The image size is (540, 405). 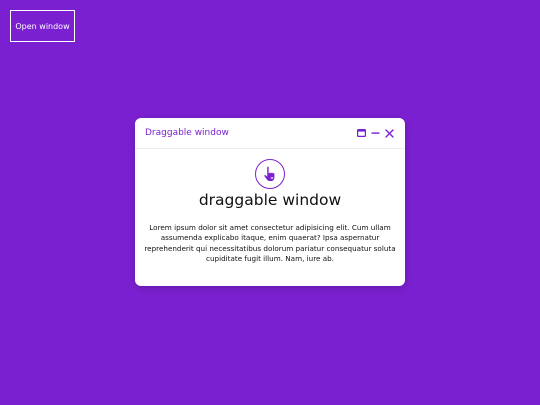 What do you see at coordinates (389, 133) in the screenshot?
I see `close-icon` at bounding box center [389, 133].